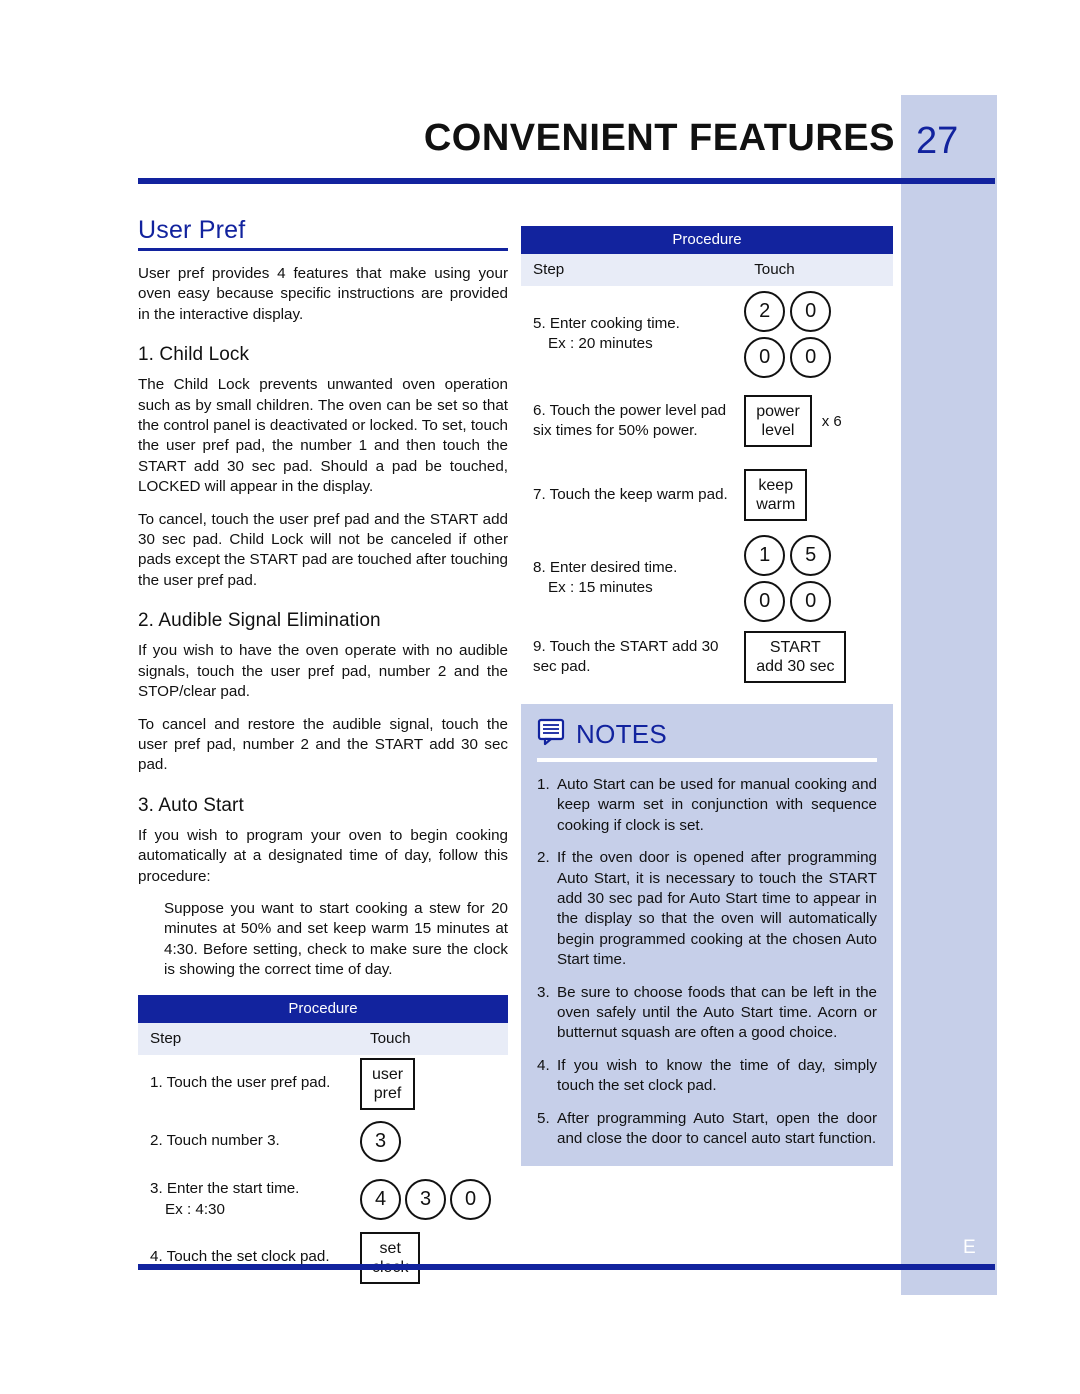  Describe the element at coordinates (776, 495) in the screenshot. I see `key-pad-keep-warm: keep warm` at that location.